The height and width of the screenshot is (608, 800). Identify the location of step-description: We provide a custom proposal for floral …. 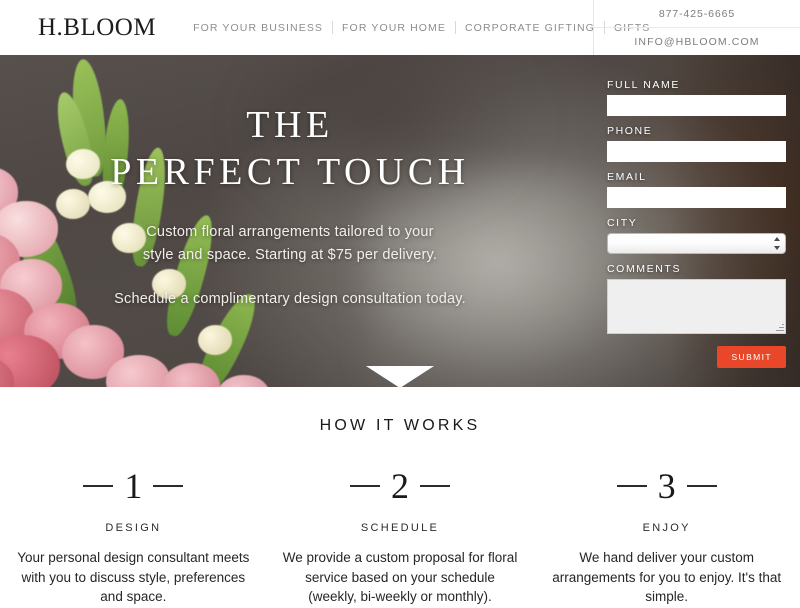
(400, 577).